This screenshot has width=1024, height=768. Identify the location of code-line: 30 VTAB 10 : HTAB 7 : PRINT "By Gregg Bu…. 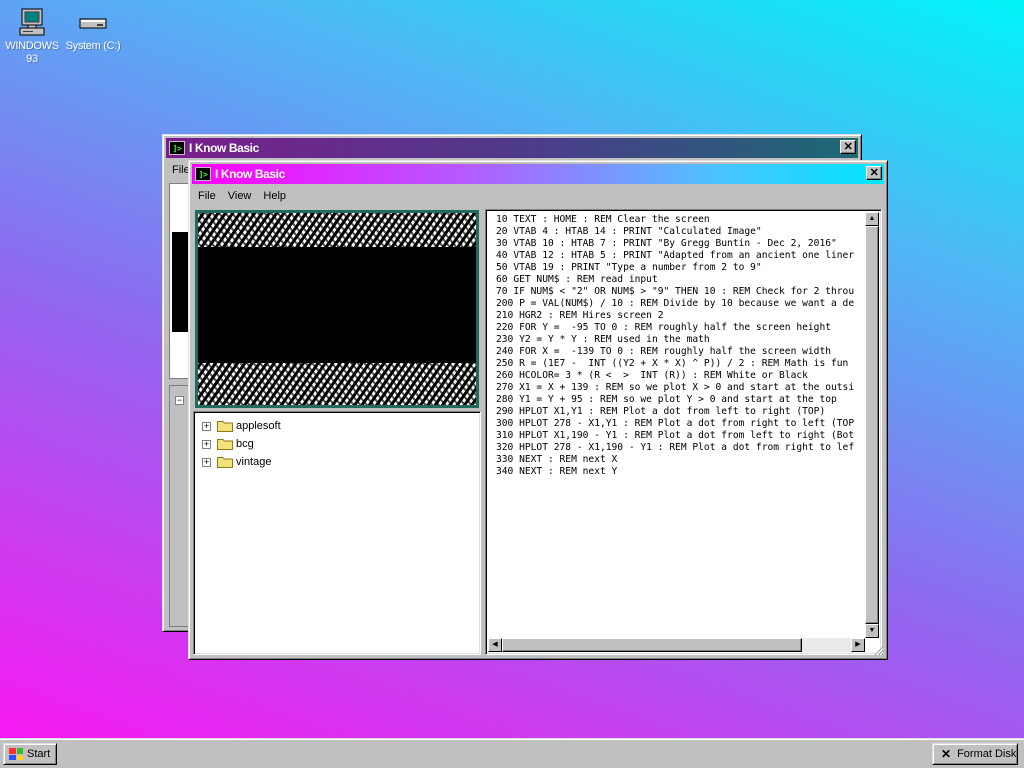
(666, 243).